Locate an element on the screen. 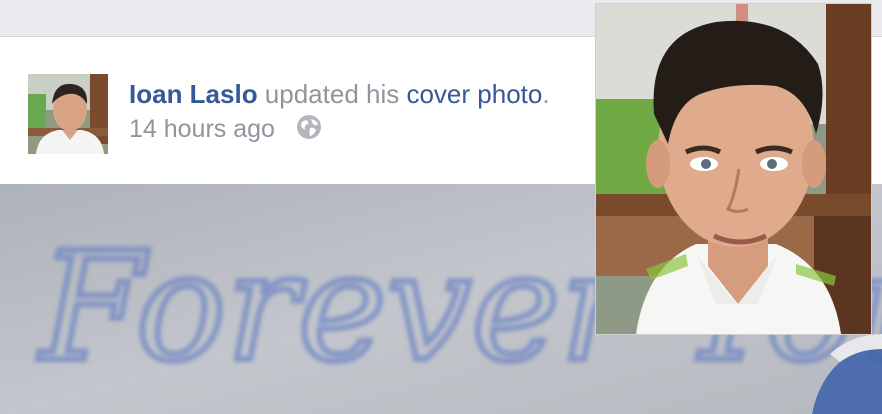  post-meta: 14 hours ago is located at coordinates (225, 129).